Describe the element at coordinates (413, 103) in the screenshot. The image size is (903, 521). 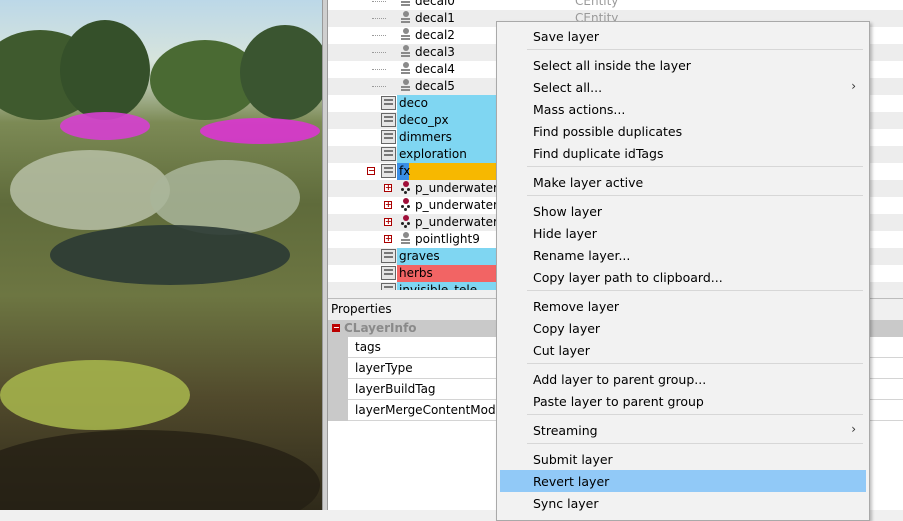
I see `tree-item-label: deco` at that location.